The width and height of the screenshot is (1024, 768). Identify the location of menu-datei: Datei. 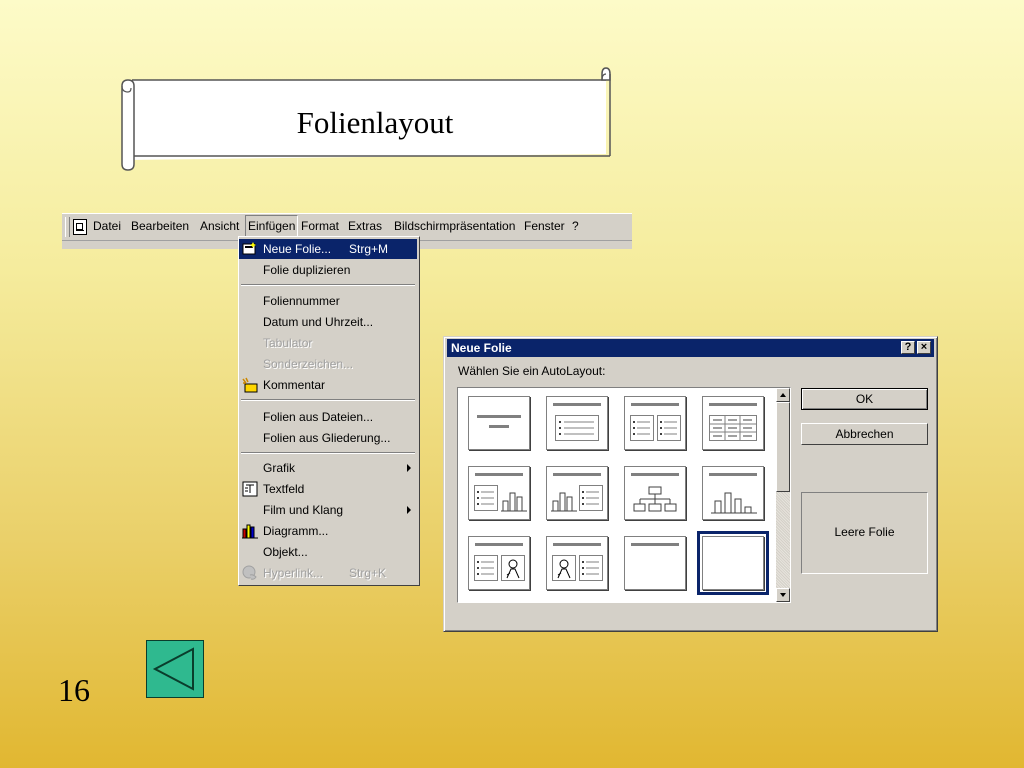
(107, 226).